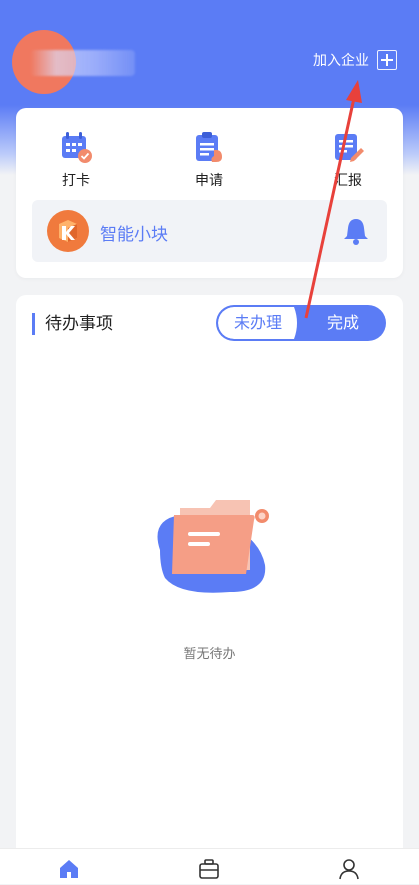 This screenshot has height=885, width=419. I want to click on todo-section-title: 待办事项, so click(72, 324).